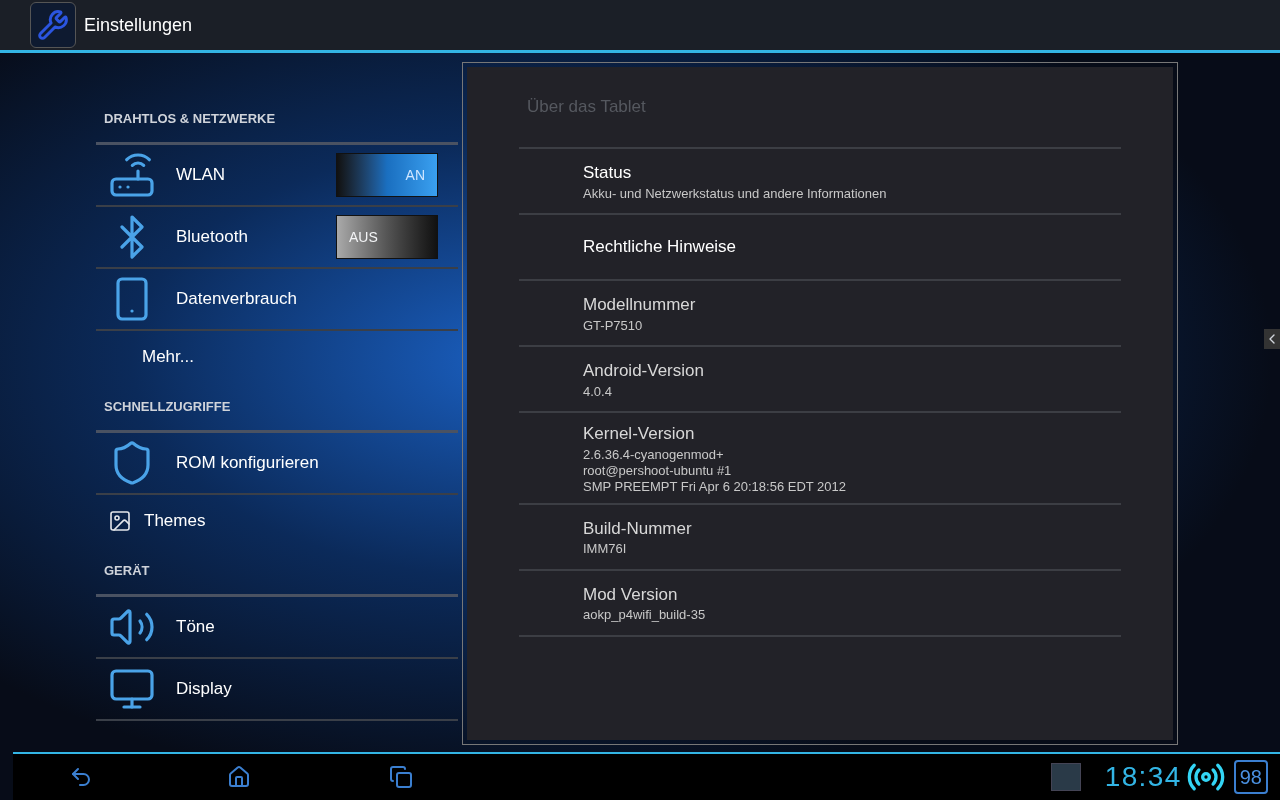 This screenshot has height=800, width=1280. I want to click on section-header: DRAHTLOS & NETZWERKE, so click(190, 118).